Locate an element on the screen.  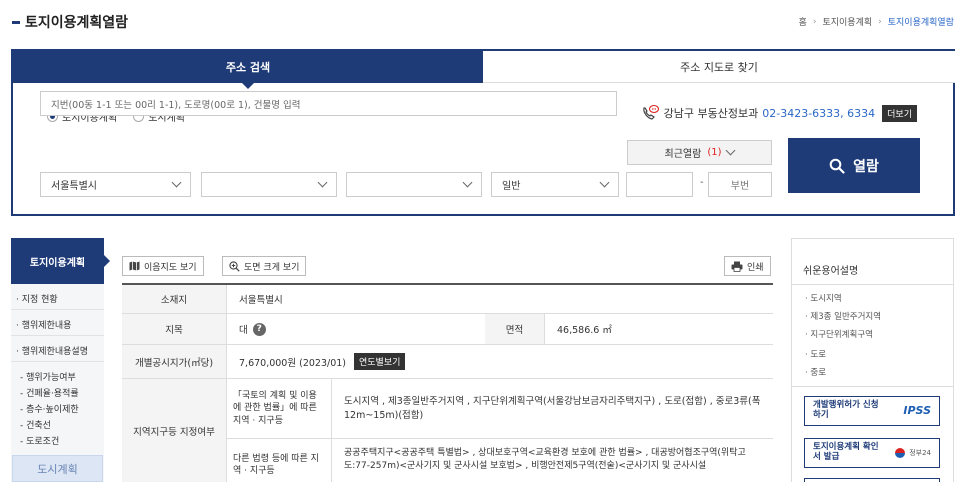
select-city: 서울특별시 is located at coordinates (115, 184).